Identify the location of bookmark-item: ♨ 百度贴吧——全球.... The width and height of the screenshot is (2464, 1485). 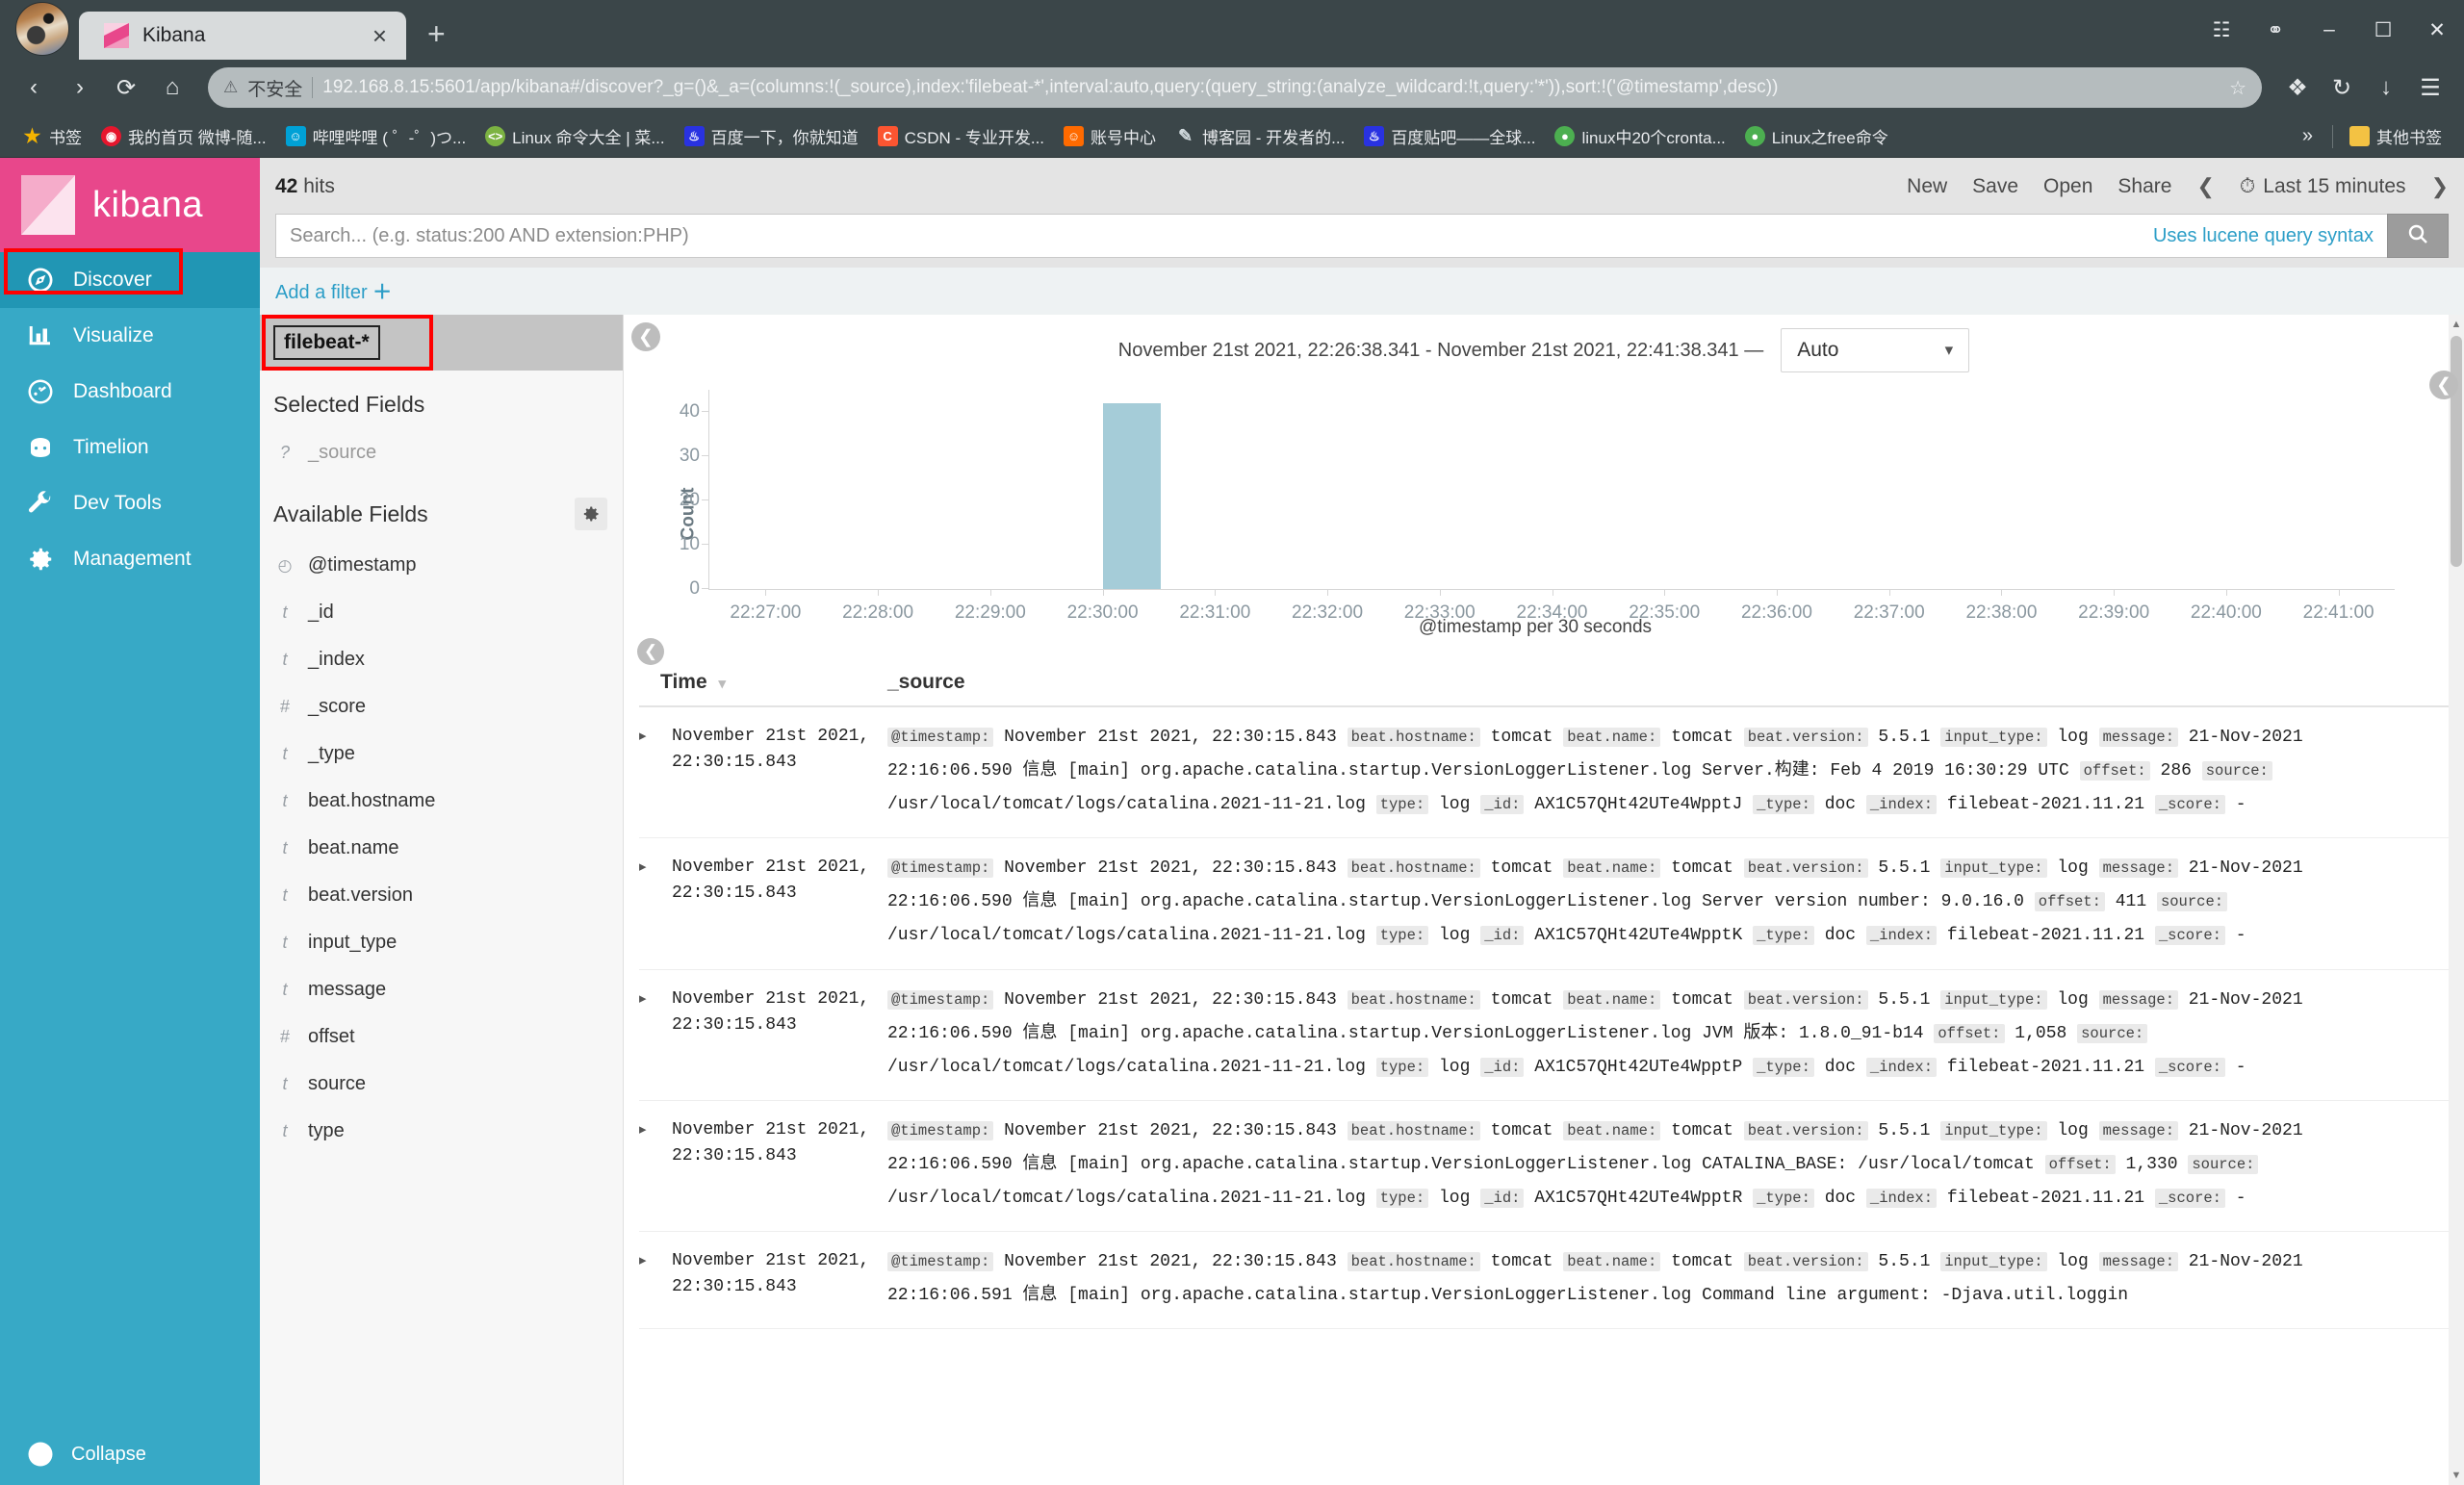
(1449, 136).